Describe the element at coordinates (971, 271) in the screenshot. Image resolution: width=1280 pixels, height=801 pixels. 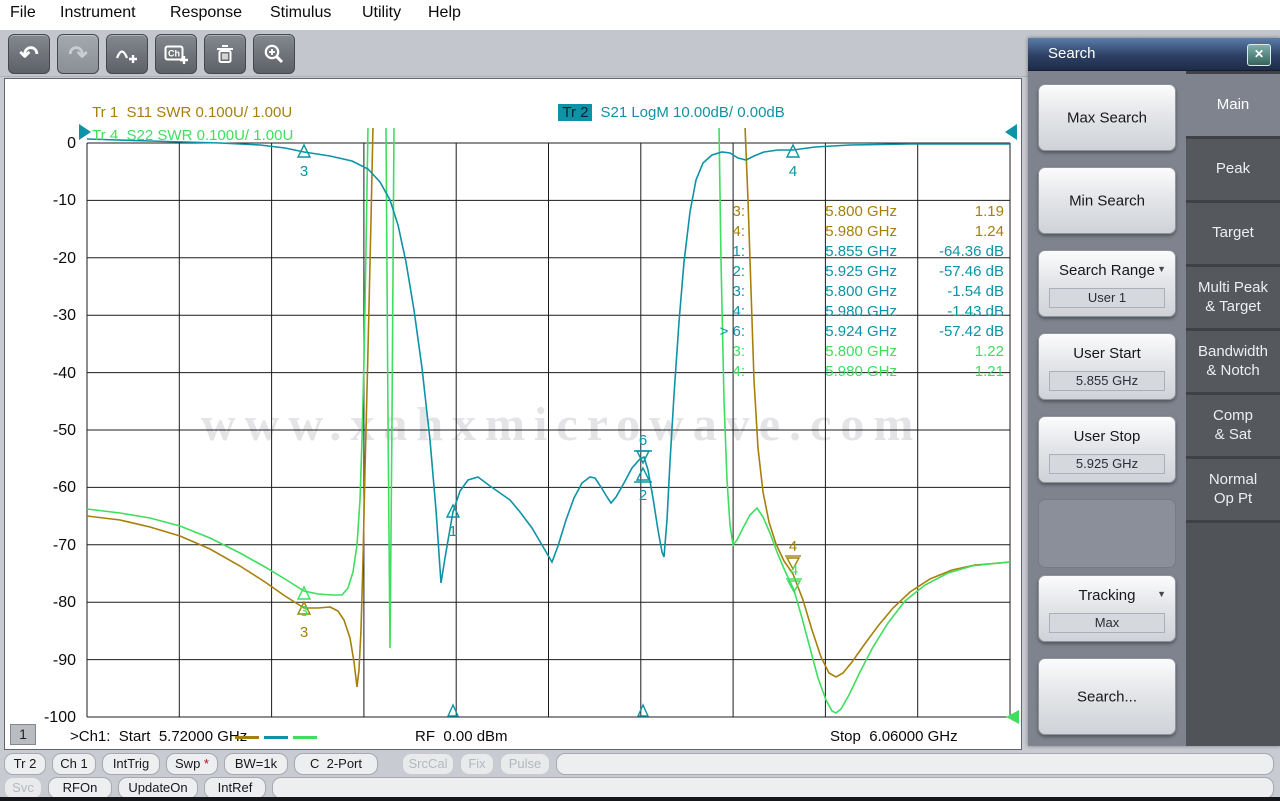
I see `svg-text: -57.46 dB` at that location.